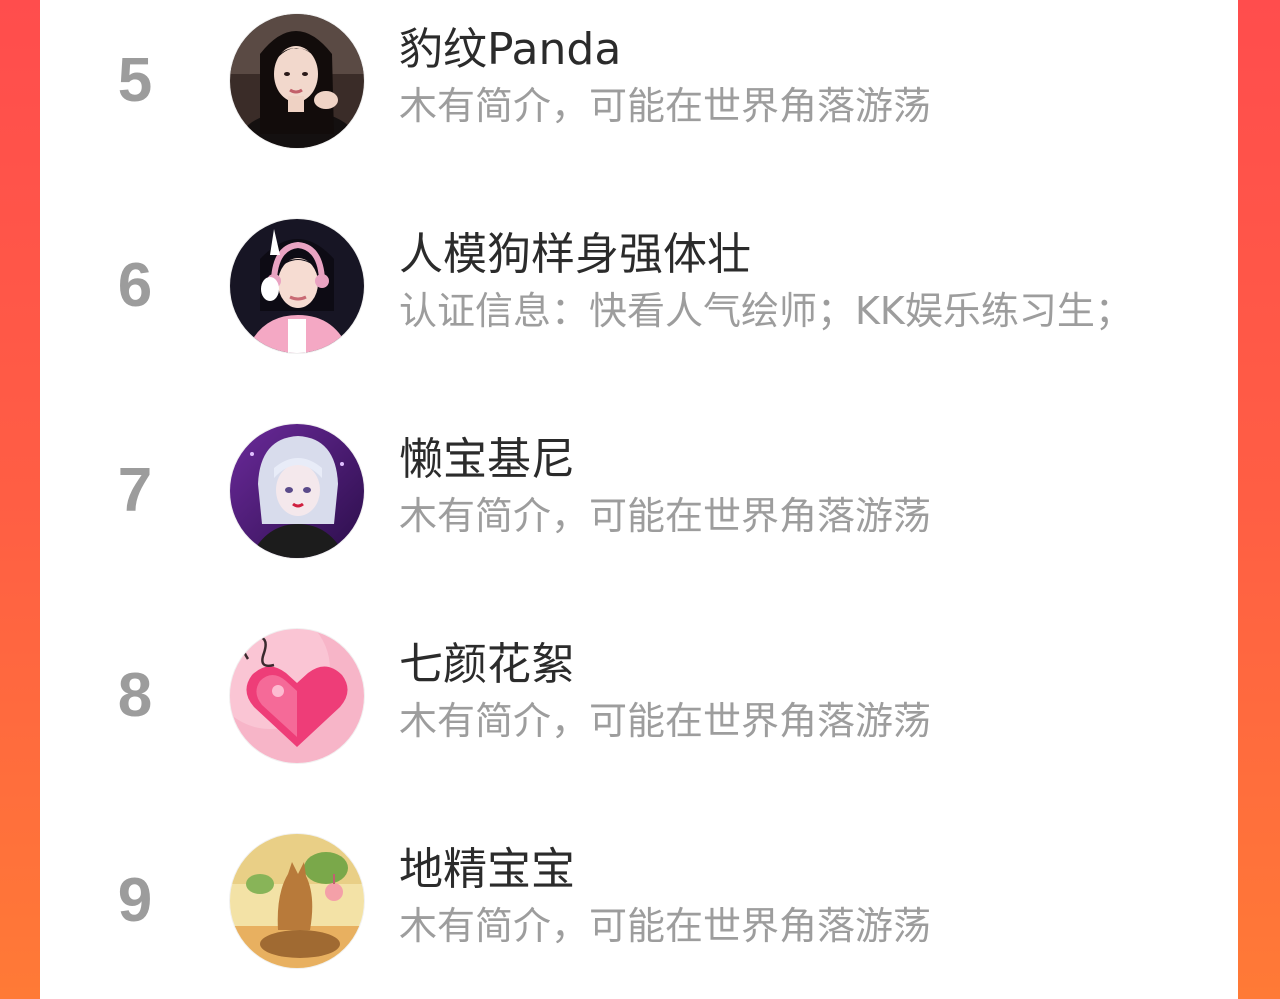  What do you see at coordinates (766, 311) in the screenshot?
I see `user-description: 认证信息：快看人气绘师；KK娱乐练习生；` at bounding box center [766, 311].